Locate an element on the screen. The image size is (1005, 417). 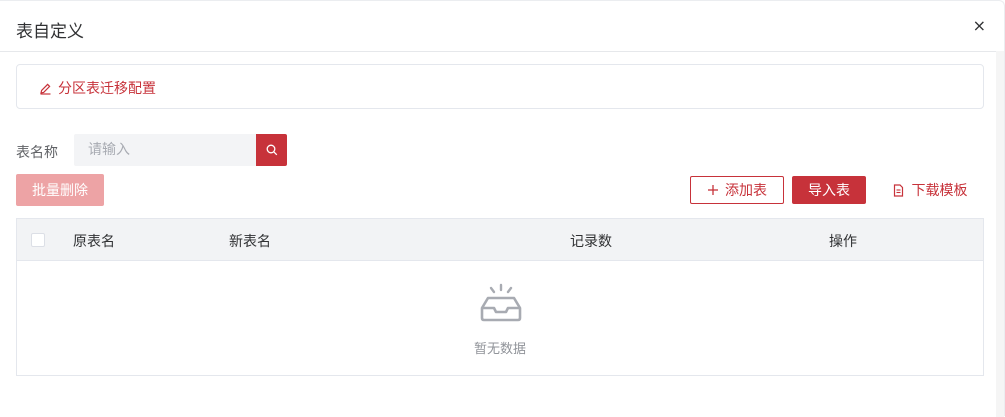
search-button is located at coordinates (271, 150).